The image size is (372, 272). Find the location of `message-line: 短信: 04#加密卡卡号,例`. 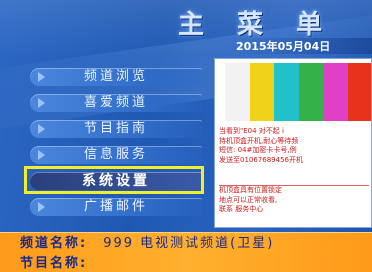

message-line: 短信: 04#加密卡卡号,例 is located at coordinates (258, 150).